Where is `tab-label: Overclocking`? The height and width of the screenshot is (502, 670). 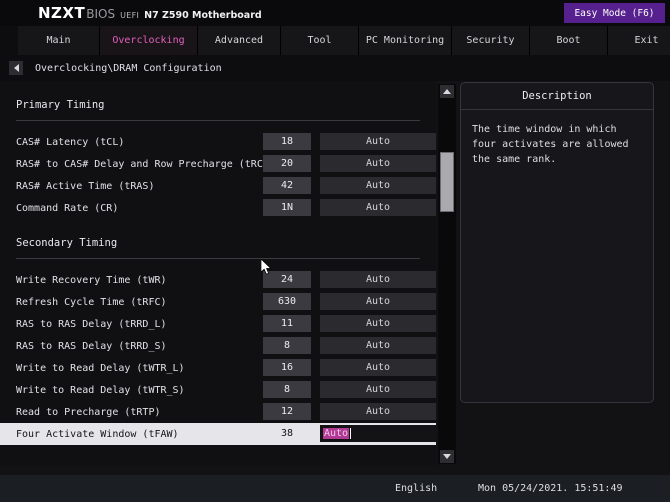
tab-label: Overclocking is located at coordinates (148, 40).